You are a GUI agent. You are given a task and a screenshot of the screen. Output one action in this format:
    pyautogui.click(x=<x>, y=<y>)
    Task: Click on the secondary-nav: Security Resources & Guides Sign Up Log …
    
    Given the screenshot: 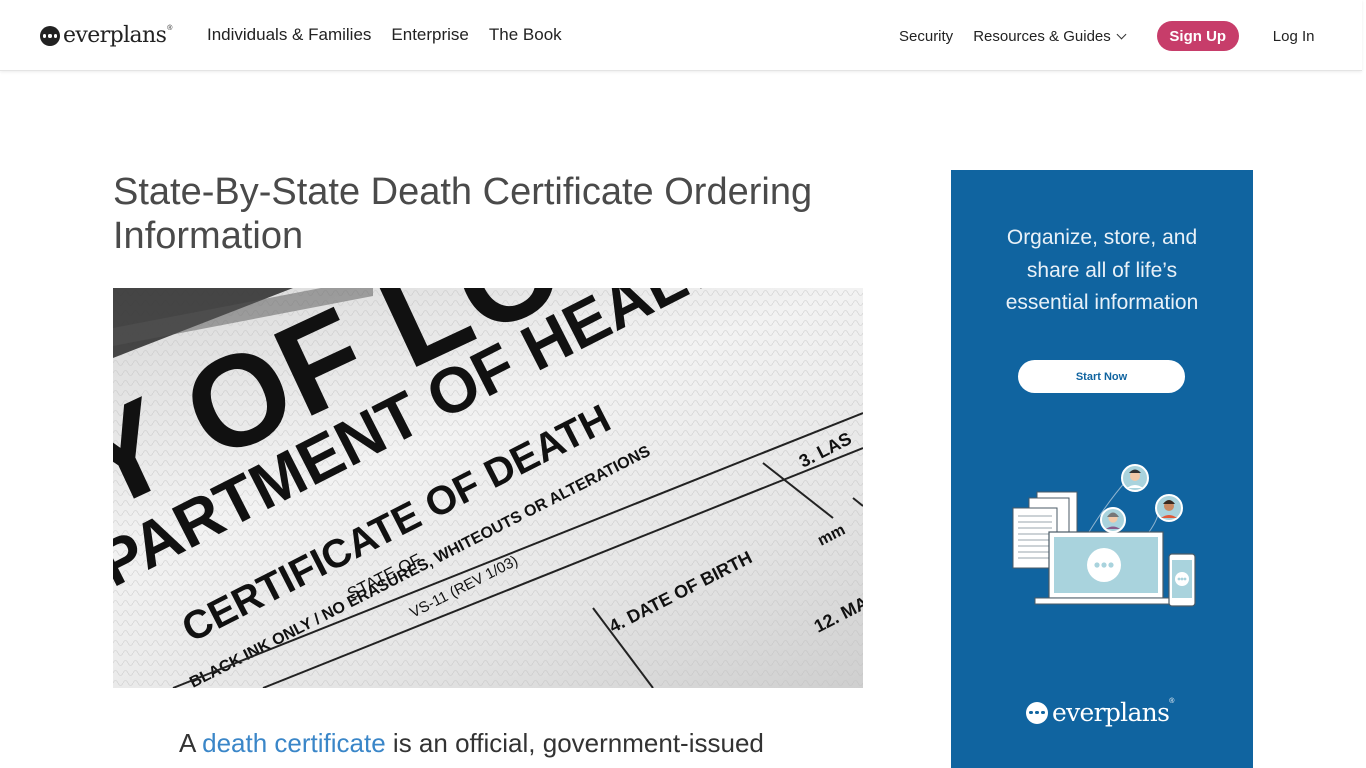 What is the action you would take?
    pyautogui.click(x=1106, y=36)
    